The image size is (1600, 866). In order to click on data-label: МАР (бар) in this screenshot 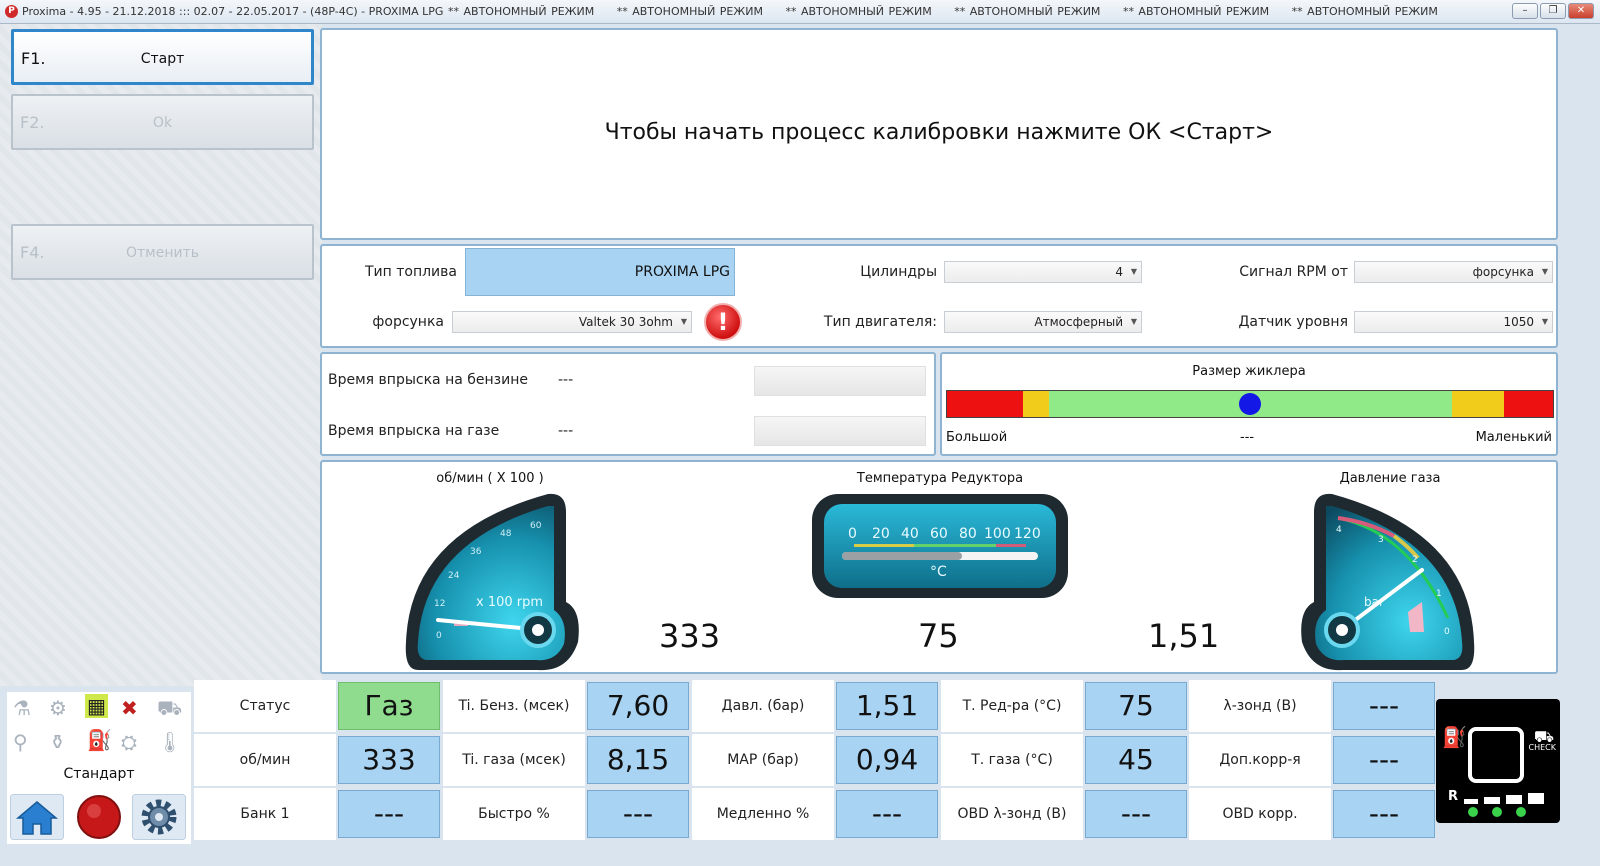, I will do `click(763, 760)`.